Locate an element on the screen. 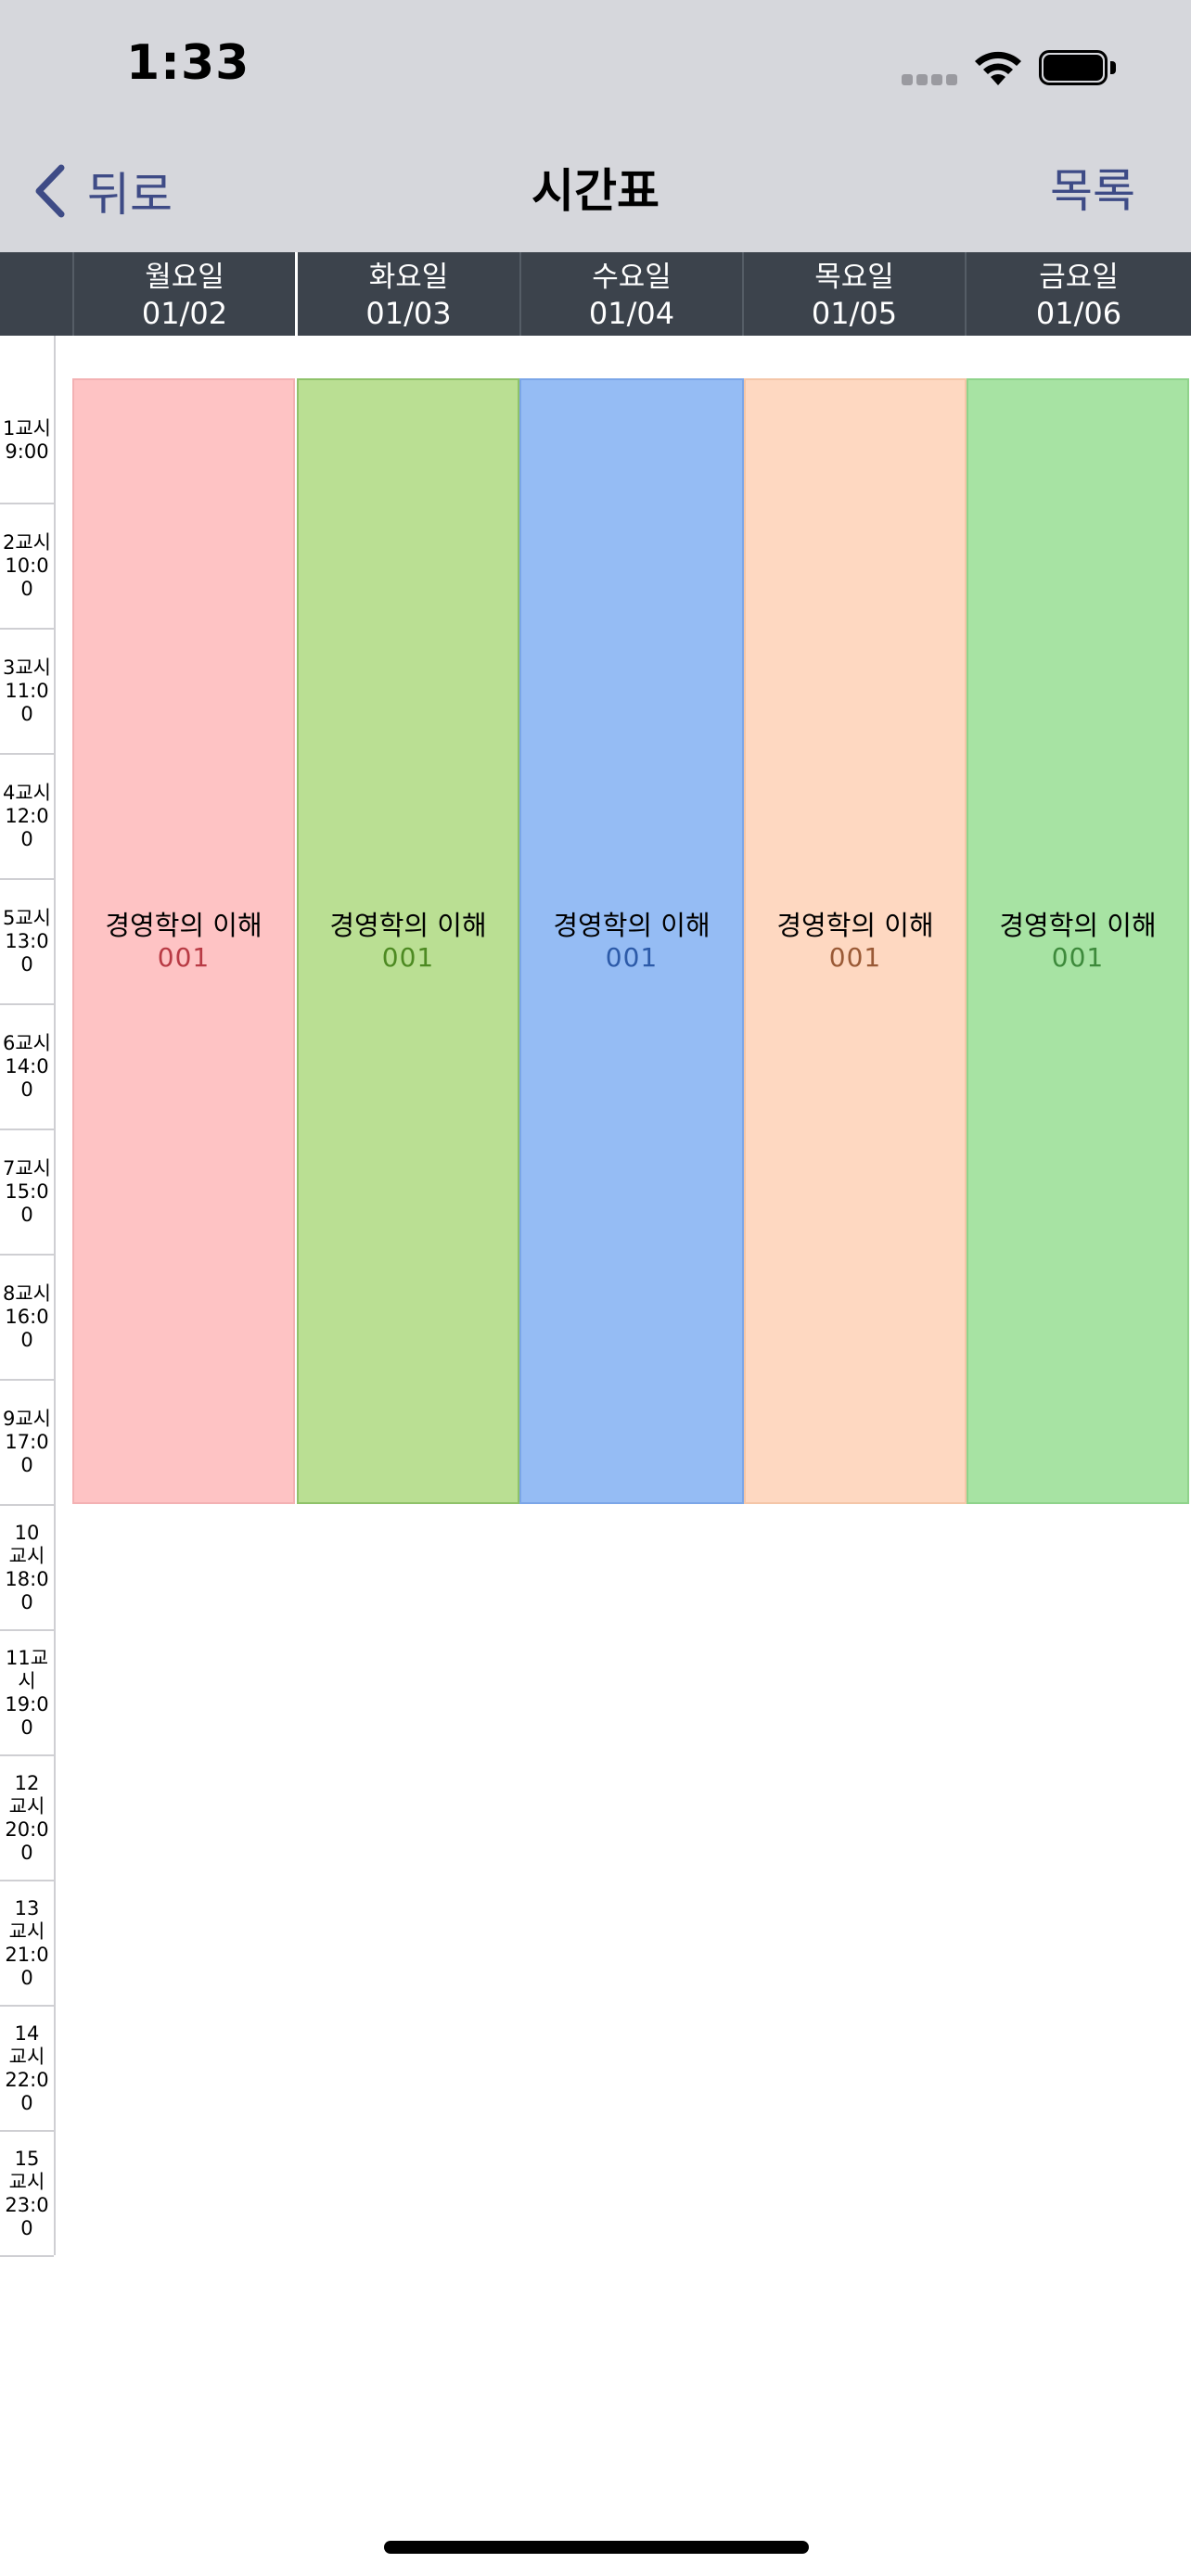  class-block-tuesday: 경영학의 이해 001 is located at coordinates (408, 941).